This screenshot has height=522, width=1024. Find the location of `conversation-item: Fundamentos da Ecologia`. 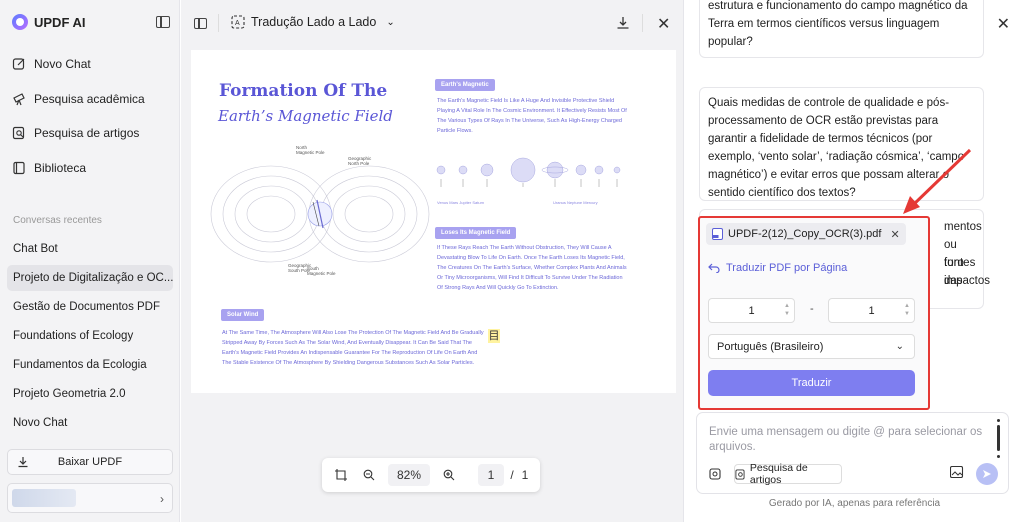

conversation-item: Fundamentos da Ecologia is located at coordinates (90, 365).